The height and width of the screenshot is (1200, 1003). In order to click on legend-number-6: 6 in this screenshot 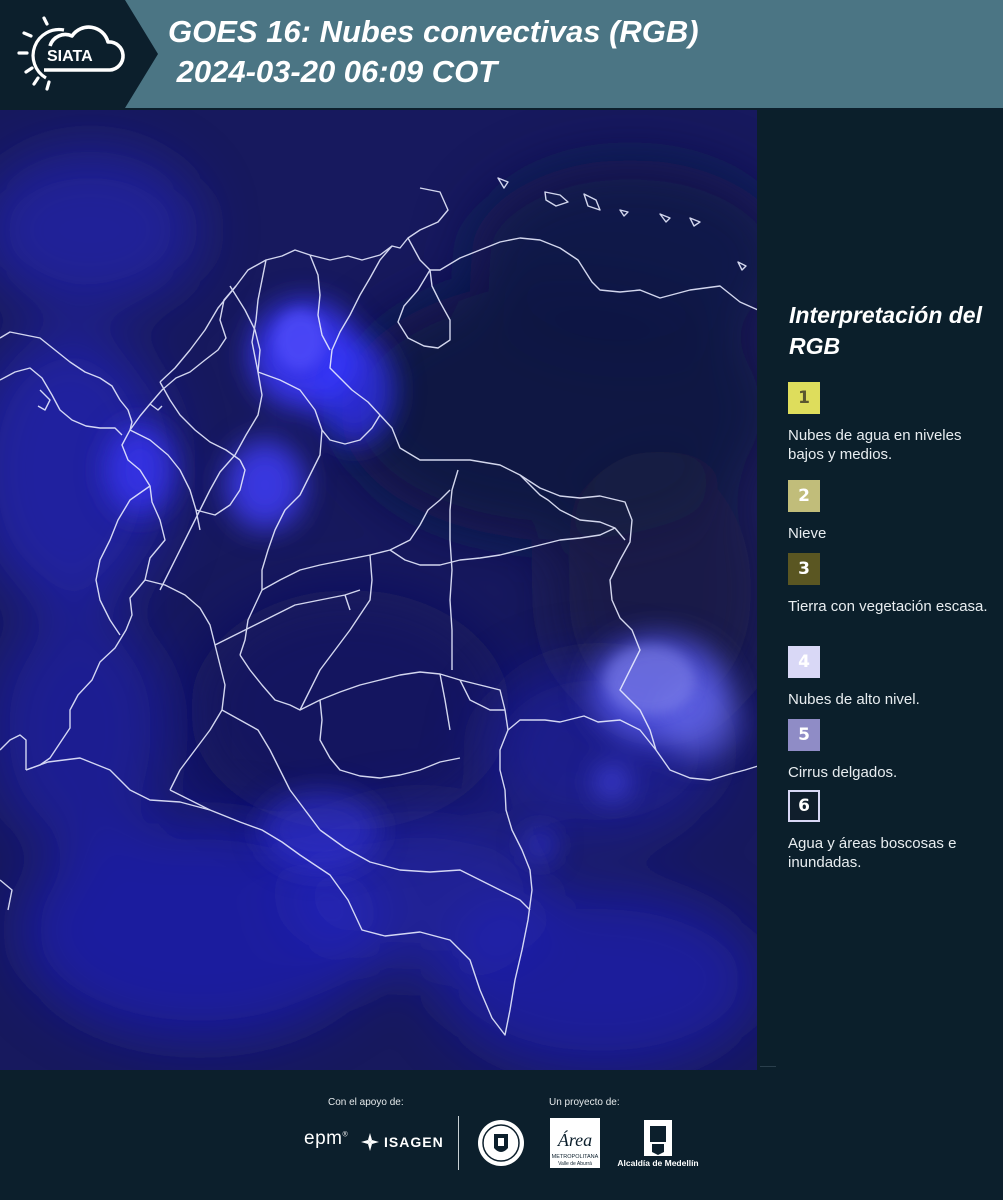, I will do `click(804, 806)`.